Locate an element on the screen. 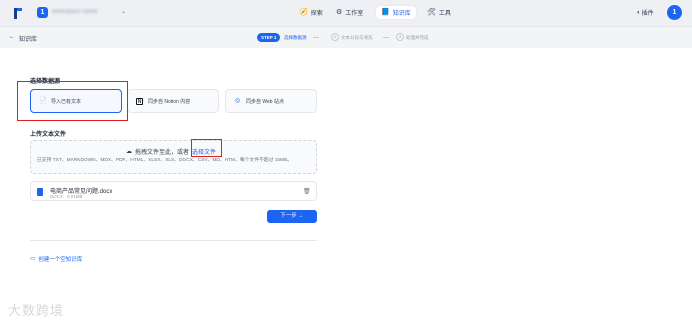 The width and height of the screenshot is (692, 323). plugin-icon: ◑ is located at coordinates (638, 12).